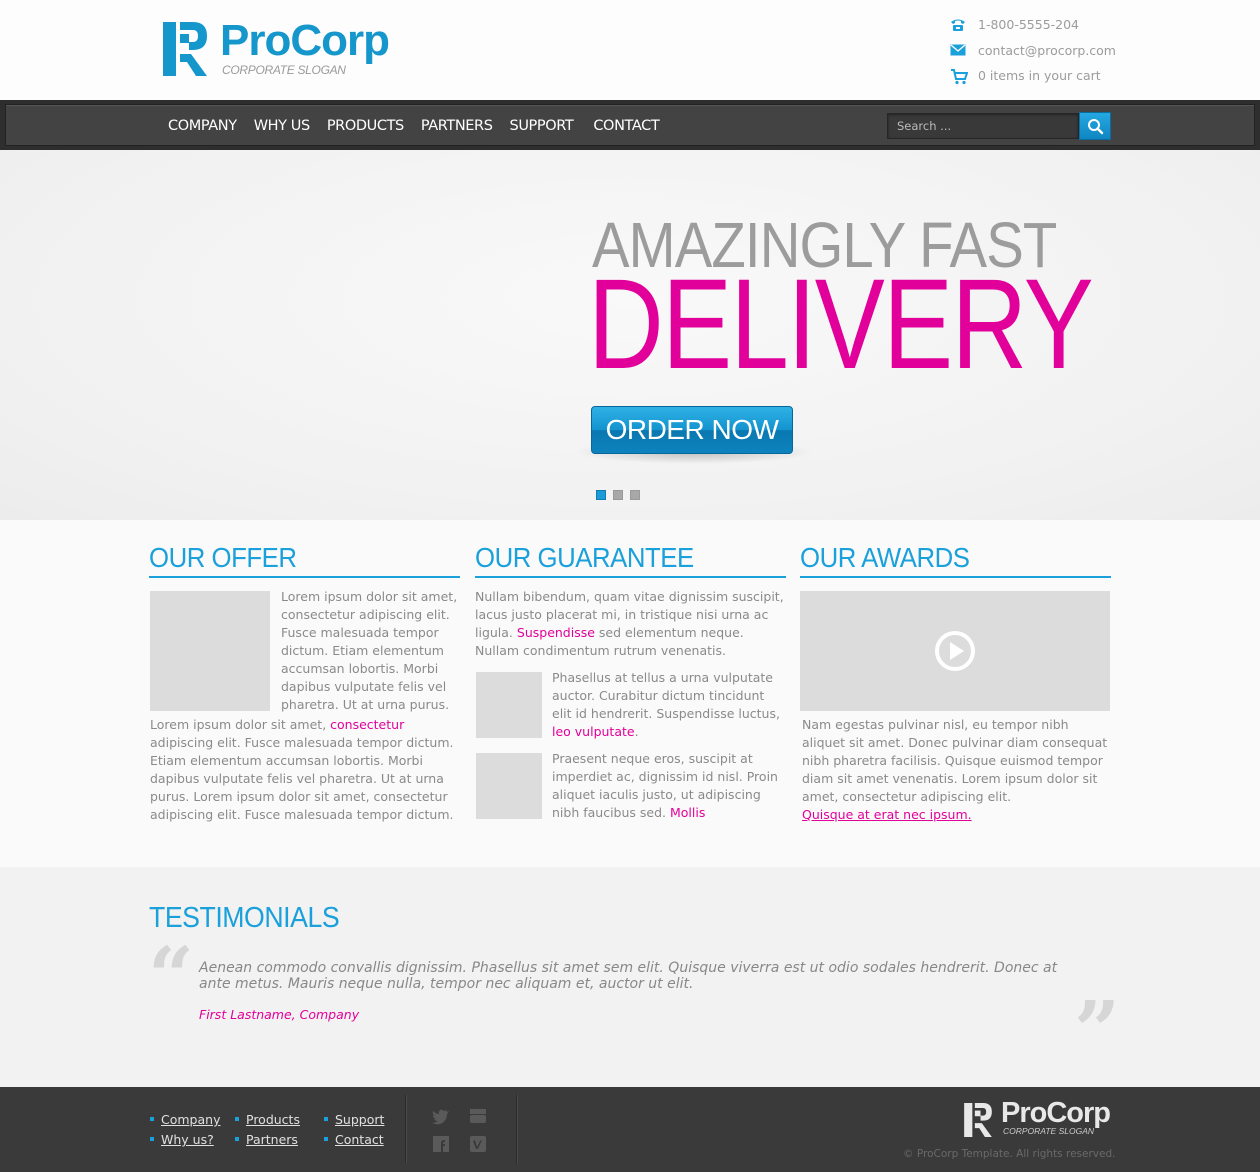 This screenshot has height=1172, width=1260. What do you see at coordinates (457, 126) in the screenshot?
I see `nav-item-partners: PARTNERS` at bounding box center [457, 126].